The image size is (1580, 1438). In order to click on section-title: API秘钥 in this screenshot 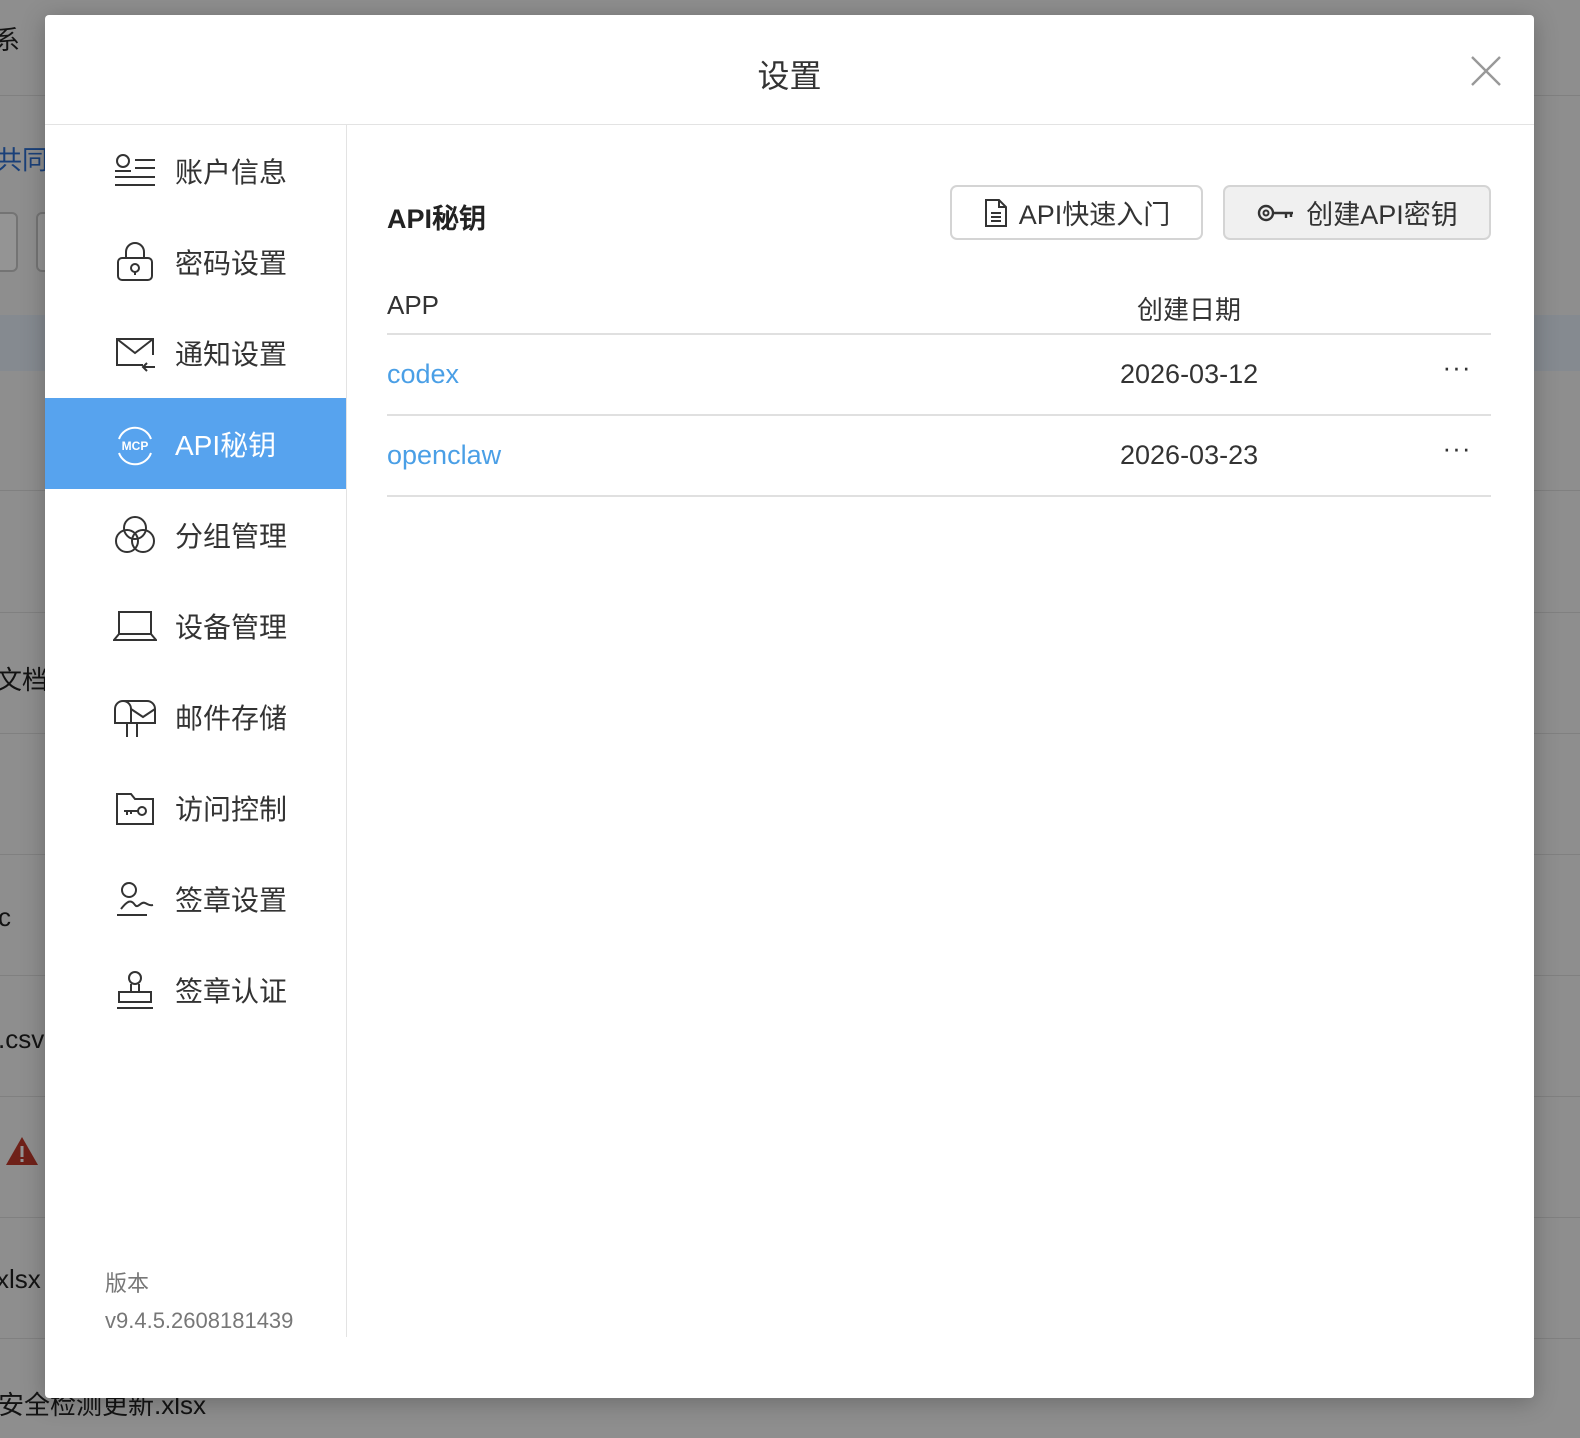, I will do `click(437, 219)`.